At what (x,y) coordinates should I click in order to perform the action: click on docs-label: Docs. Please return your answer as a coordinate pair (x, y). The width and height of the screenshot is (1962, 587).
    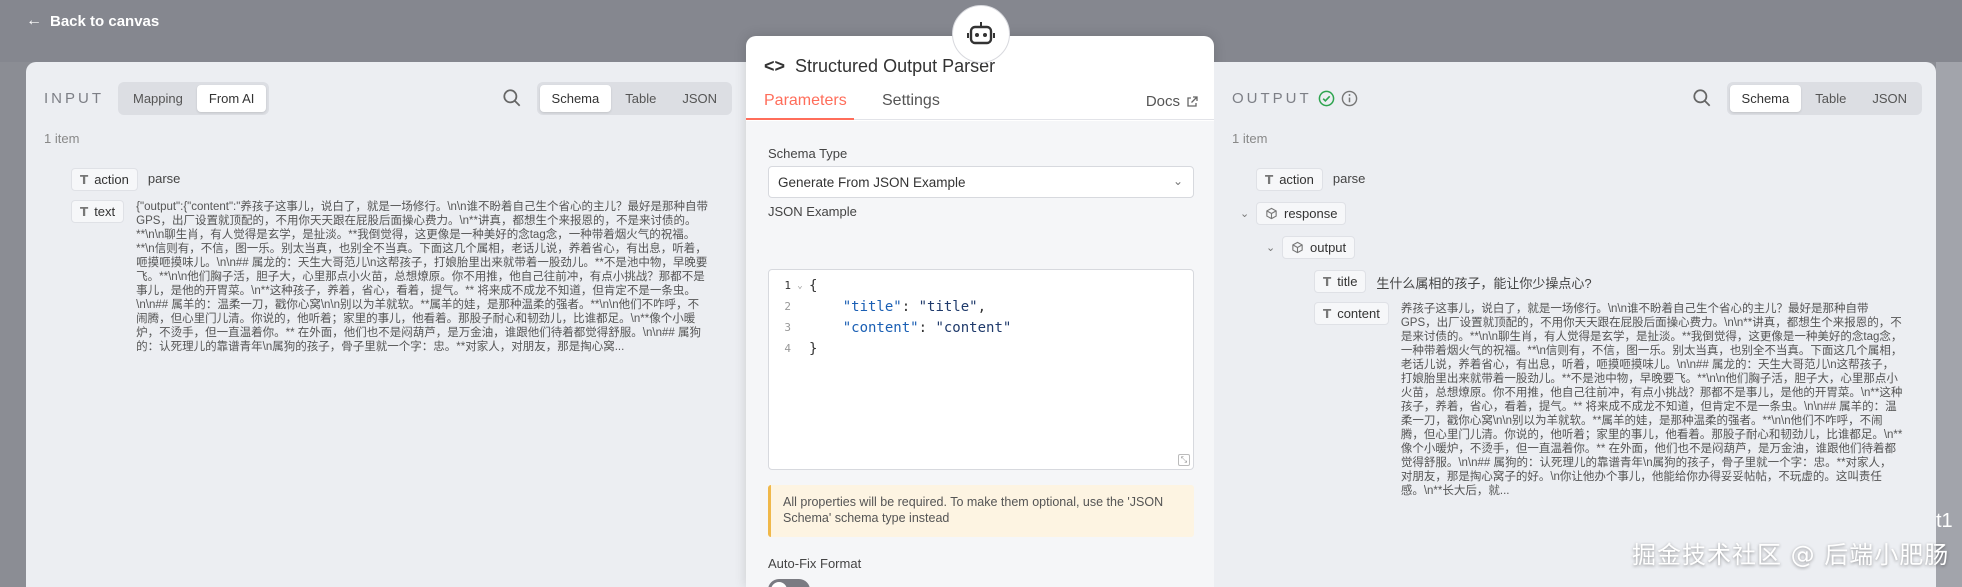
    Looking at the image, I should click on (1162, 101).